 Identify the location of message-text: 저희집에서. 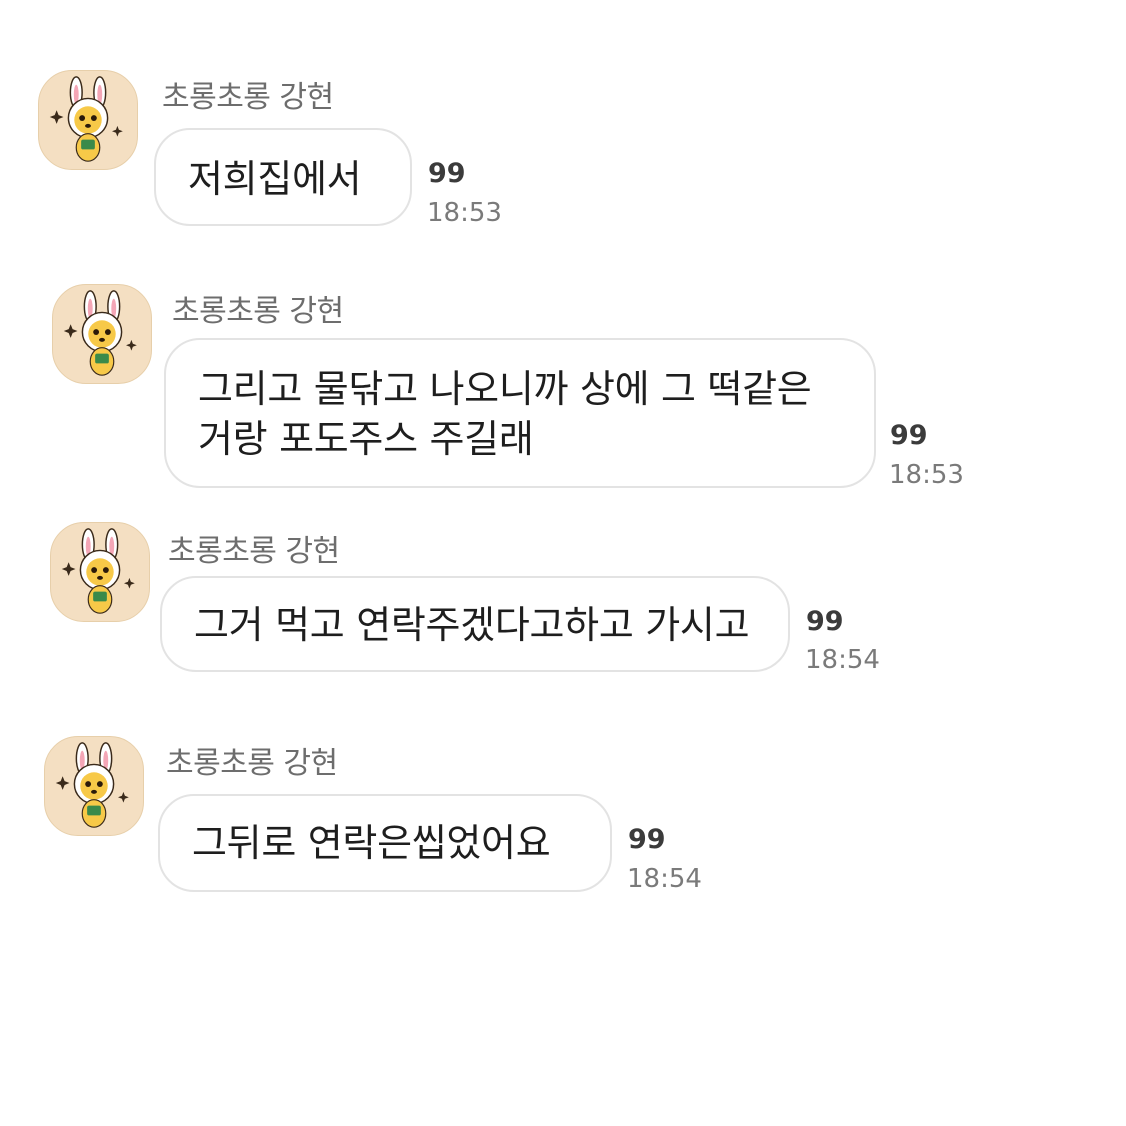
(275, 179).